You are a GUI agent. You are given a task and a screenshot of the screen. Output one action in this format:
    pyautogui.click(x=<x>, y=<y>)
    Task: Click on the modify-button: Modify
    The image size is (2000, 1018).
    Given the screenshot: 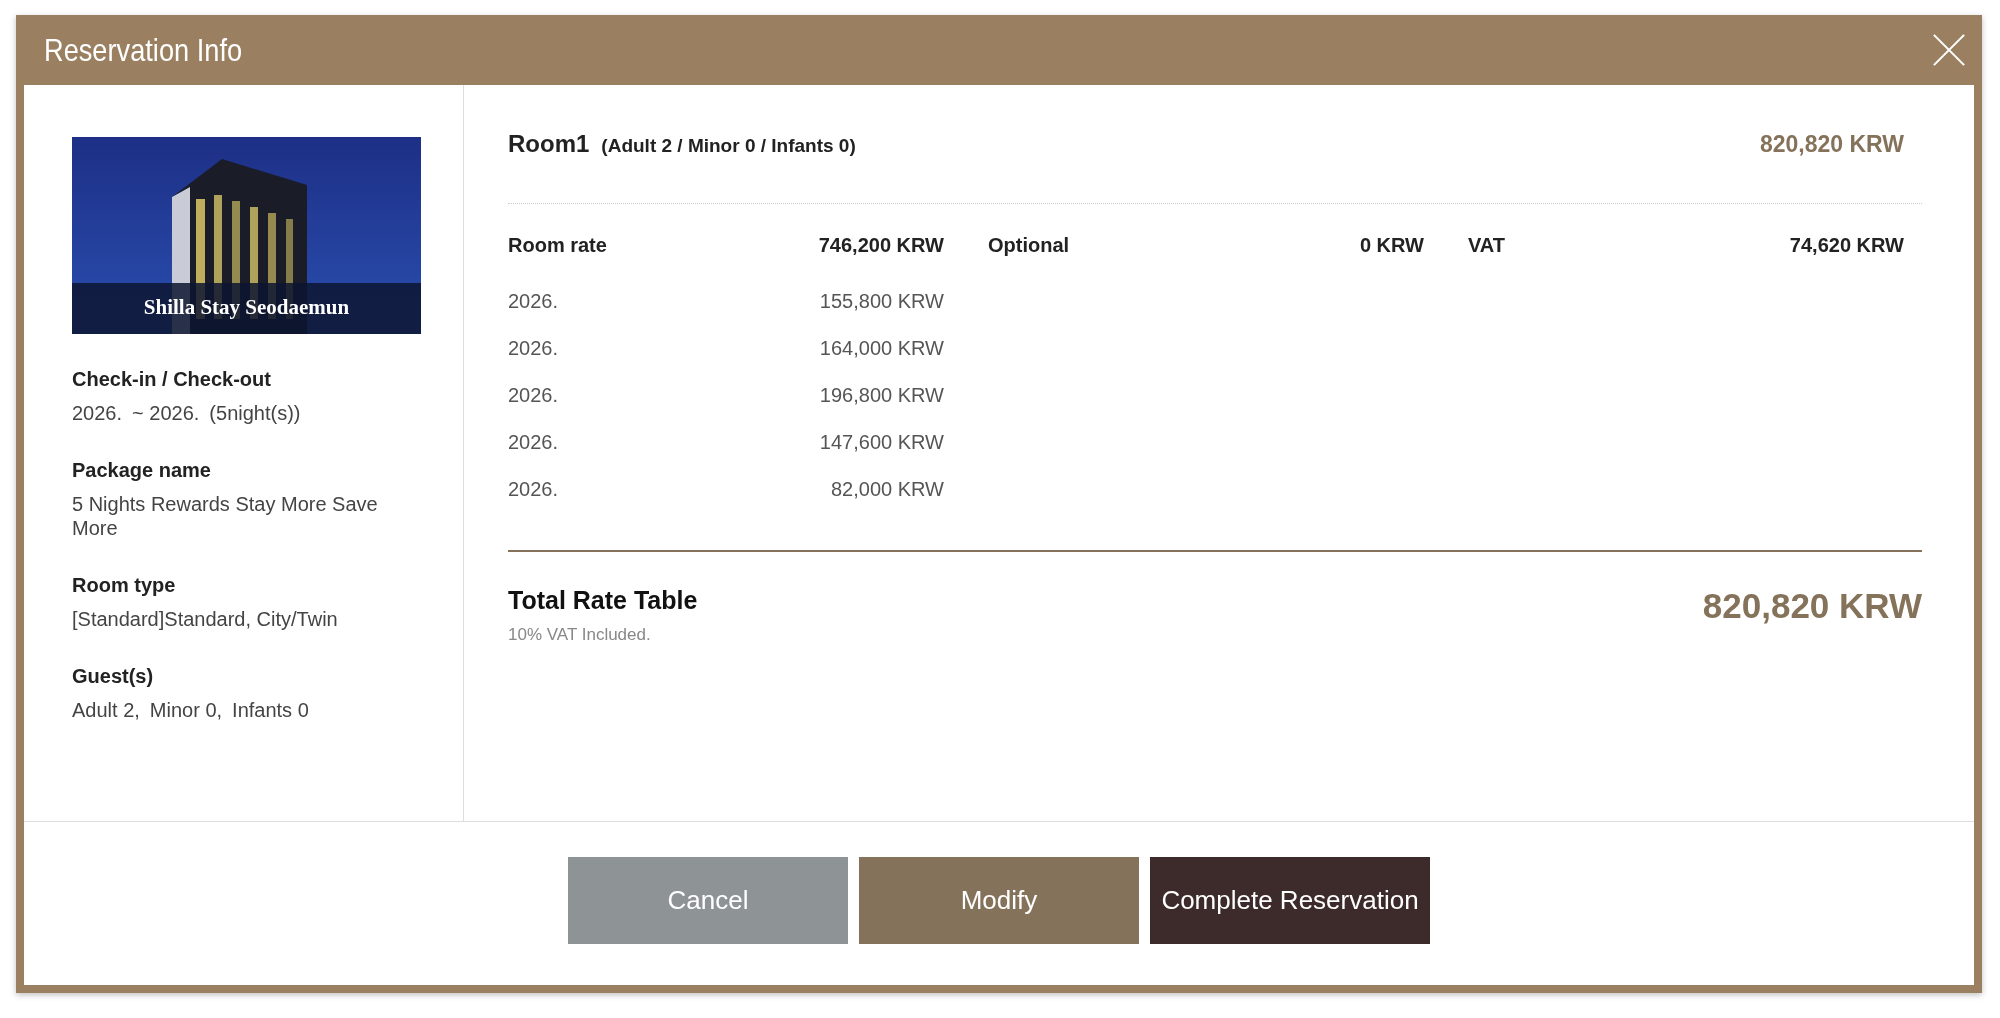 What is the action you would take?
    pyautogui.click(x=999, y=900)
    